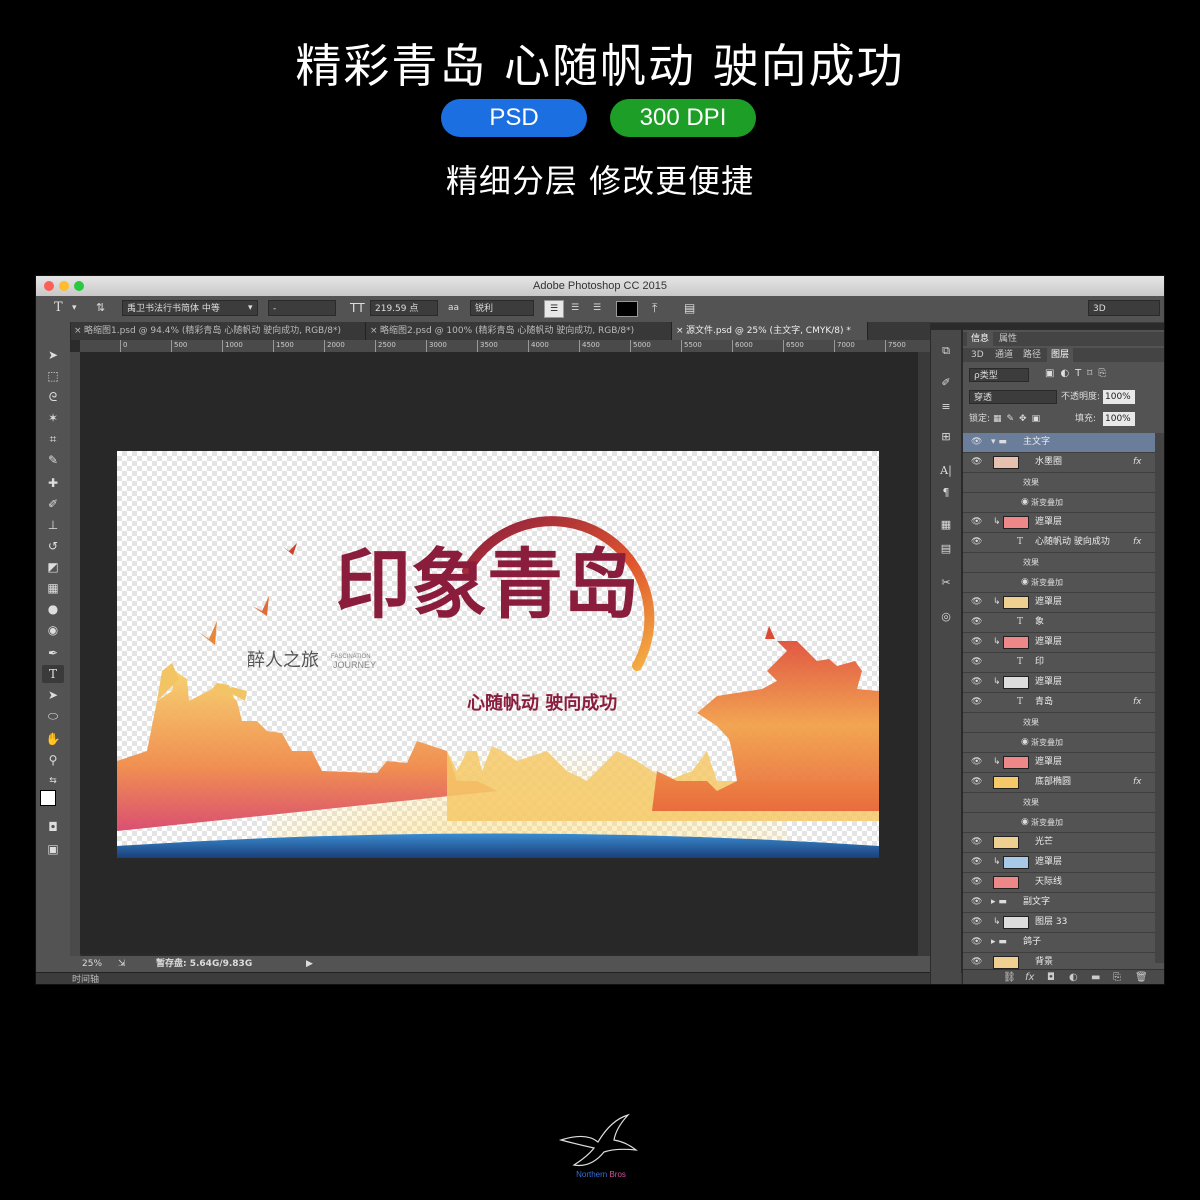  What do you see at coordinates (1008, 339) in the screenshot?
I see `tab-properties: 属性` at bounding box center [1008, 339].